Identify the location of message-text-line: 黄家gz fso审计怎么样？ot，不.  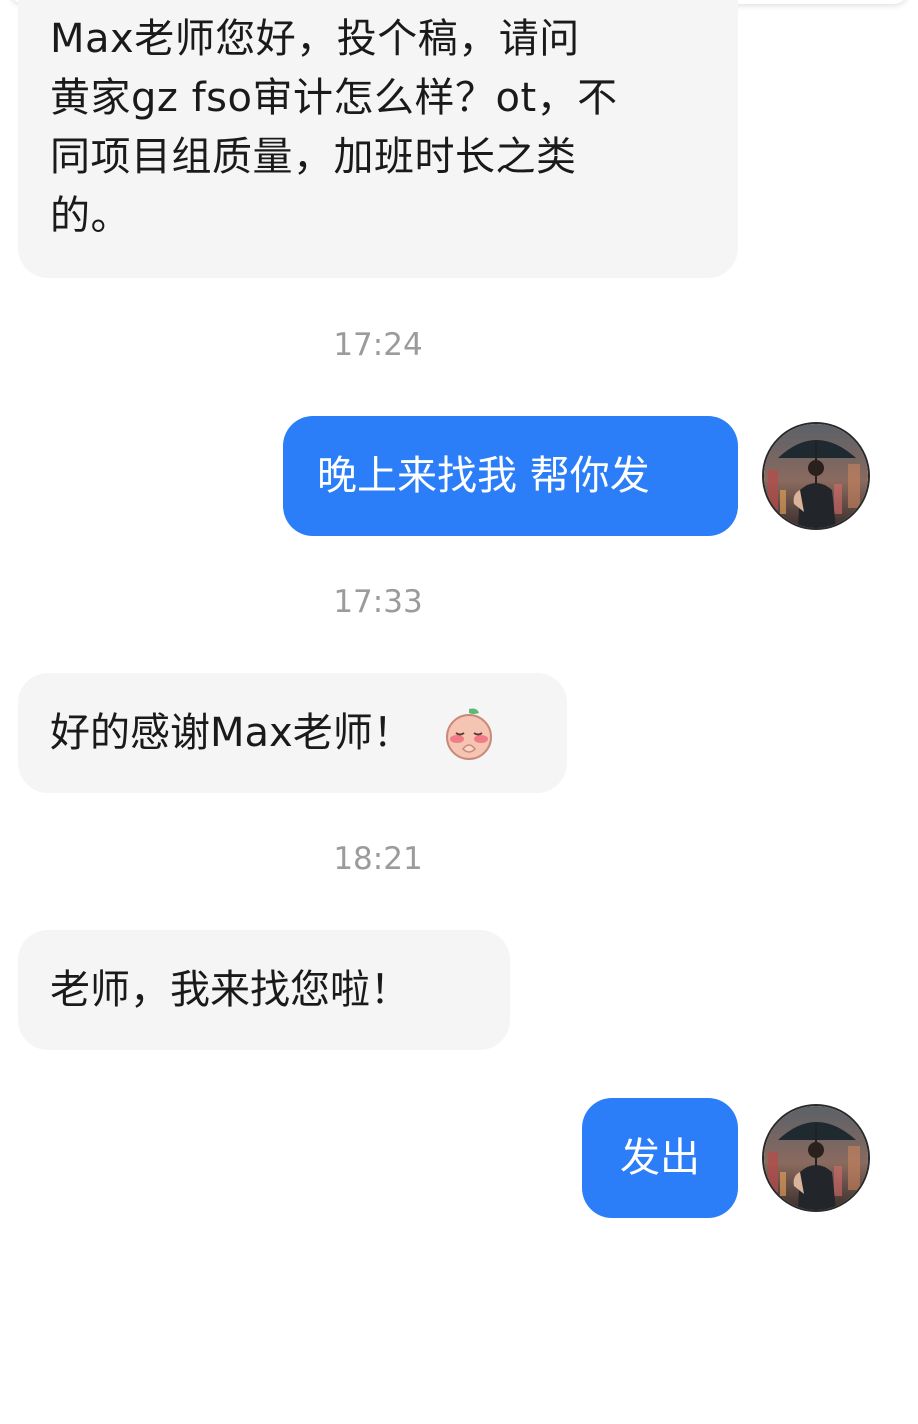
(334, 98).